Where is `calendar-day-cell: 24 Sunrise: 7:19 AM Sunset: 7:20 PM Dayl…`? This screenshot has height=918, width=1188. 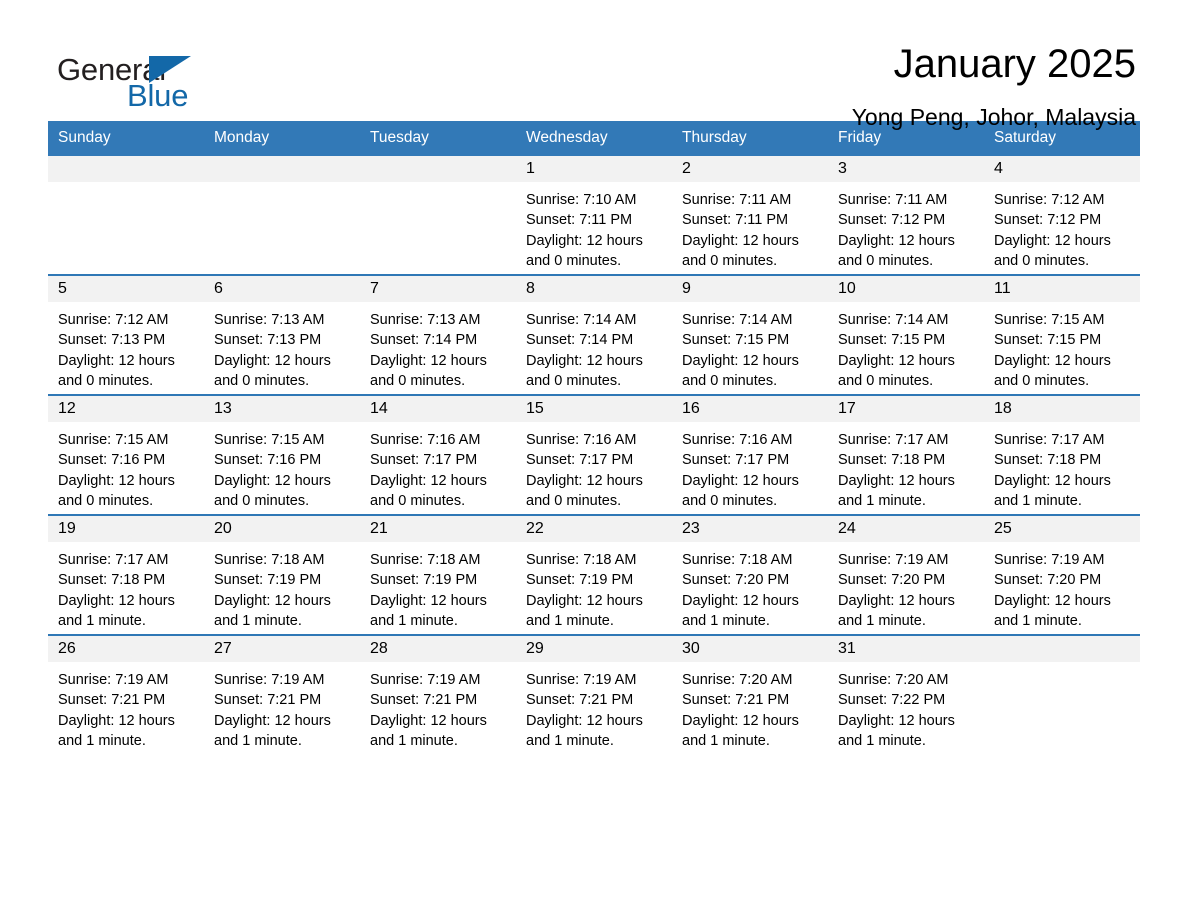
calendar-day-cell: 24 Sunrise: 7:19 AM Sunset: 7:20 PM Dayl… is located at coordinates (906, 574).